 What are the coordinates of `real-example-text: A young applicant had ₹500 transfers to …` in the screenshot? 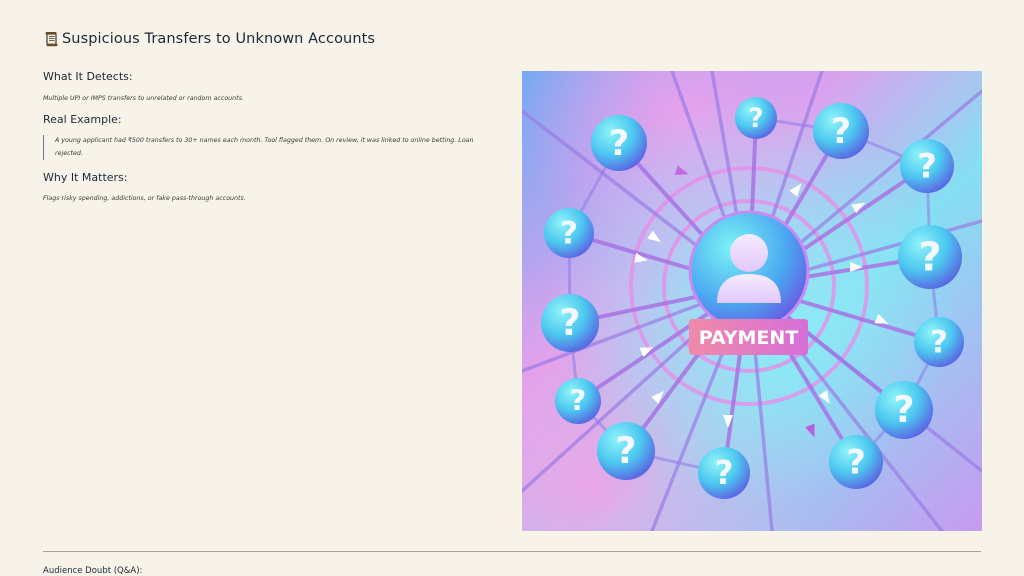 It's located at (264, 147).